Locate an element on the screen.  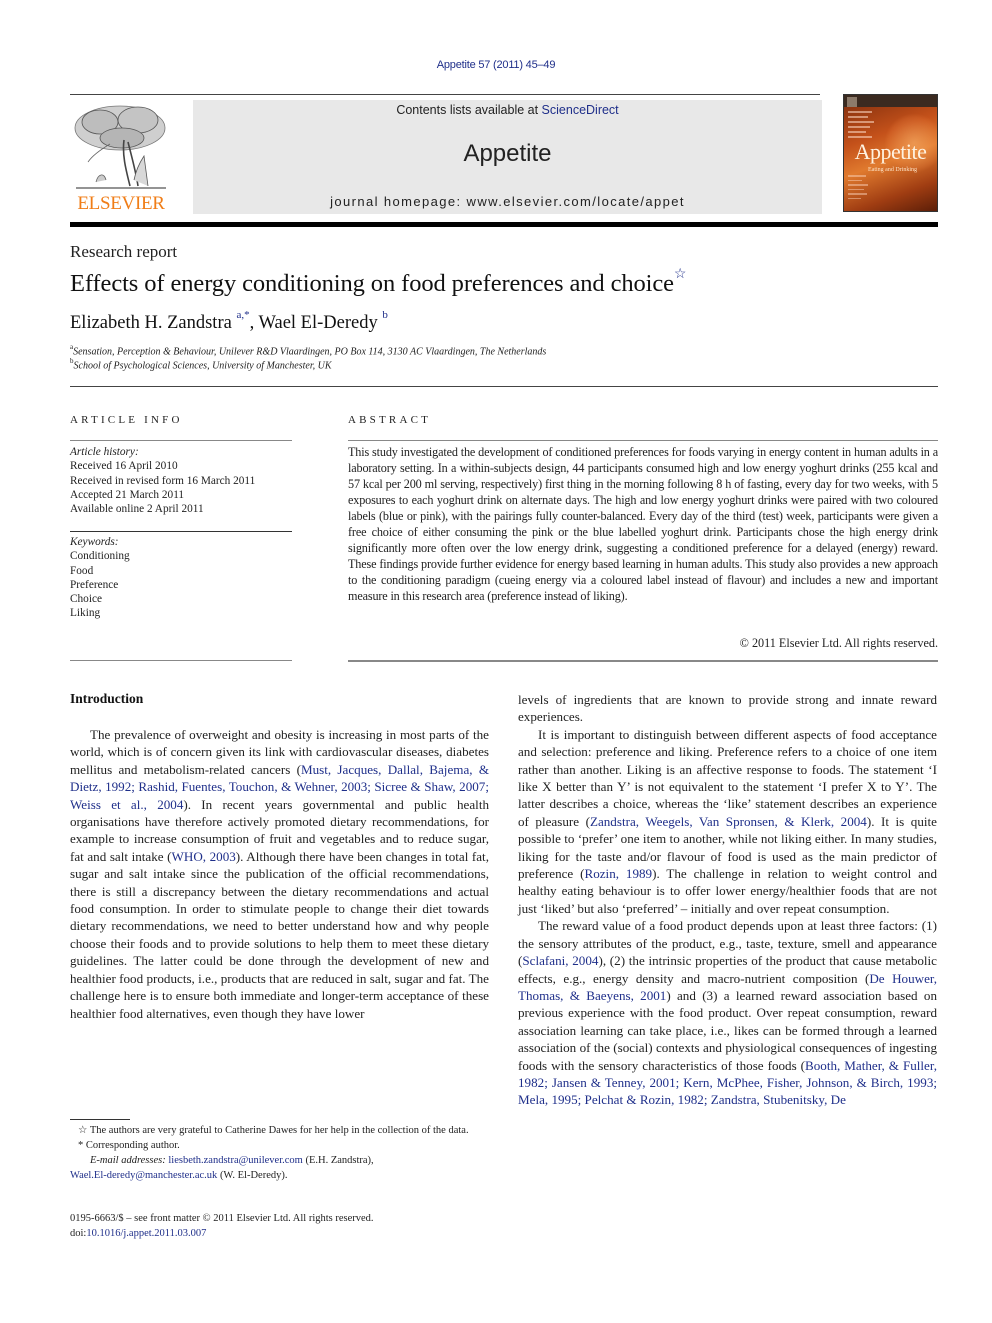
article-info-heading: ARTICLE INFO is located at coordinates (126, 420).